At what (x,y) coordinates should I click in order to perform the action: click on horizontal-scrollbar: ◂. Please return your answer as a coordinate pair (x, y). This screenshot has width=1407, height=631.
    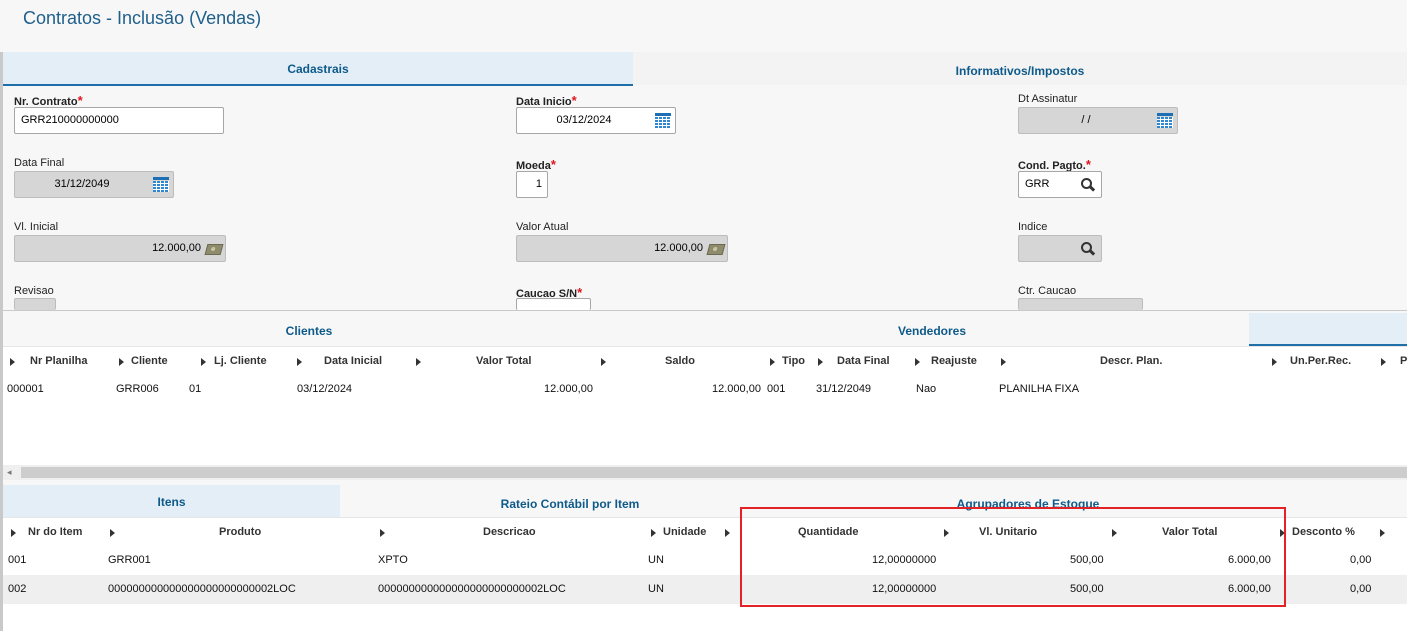
    Looking at the image, I should click on (705, 472).